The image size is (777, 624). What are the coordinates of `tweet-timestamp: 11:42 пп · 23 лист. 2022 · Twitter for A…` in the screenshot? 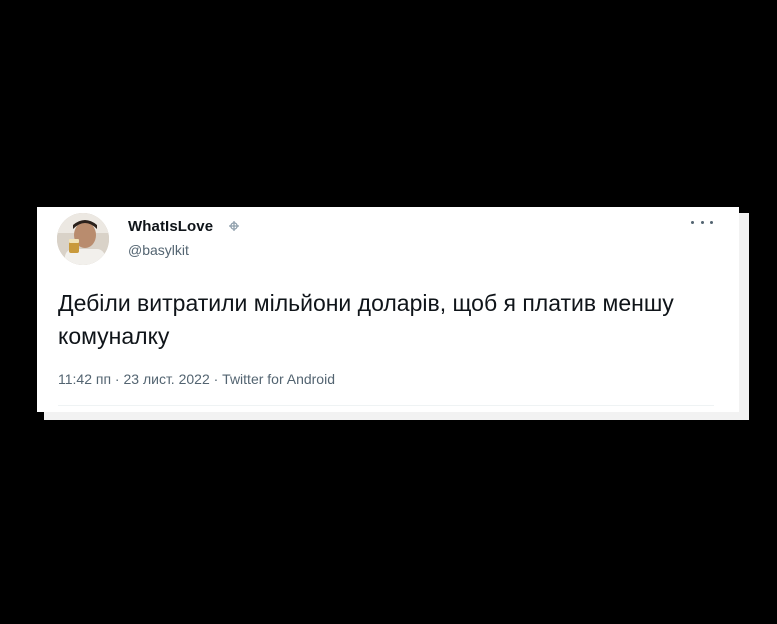 It's located at (196, 379).